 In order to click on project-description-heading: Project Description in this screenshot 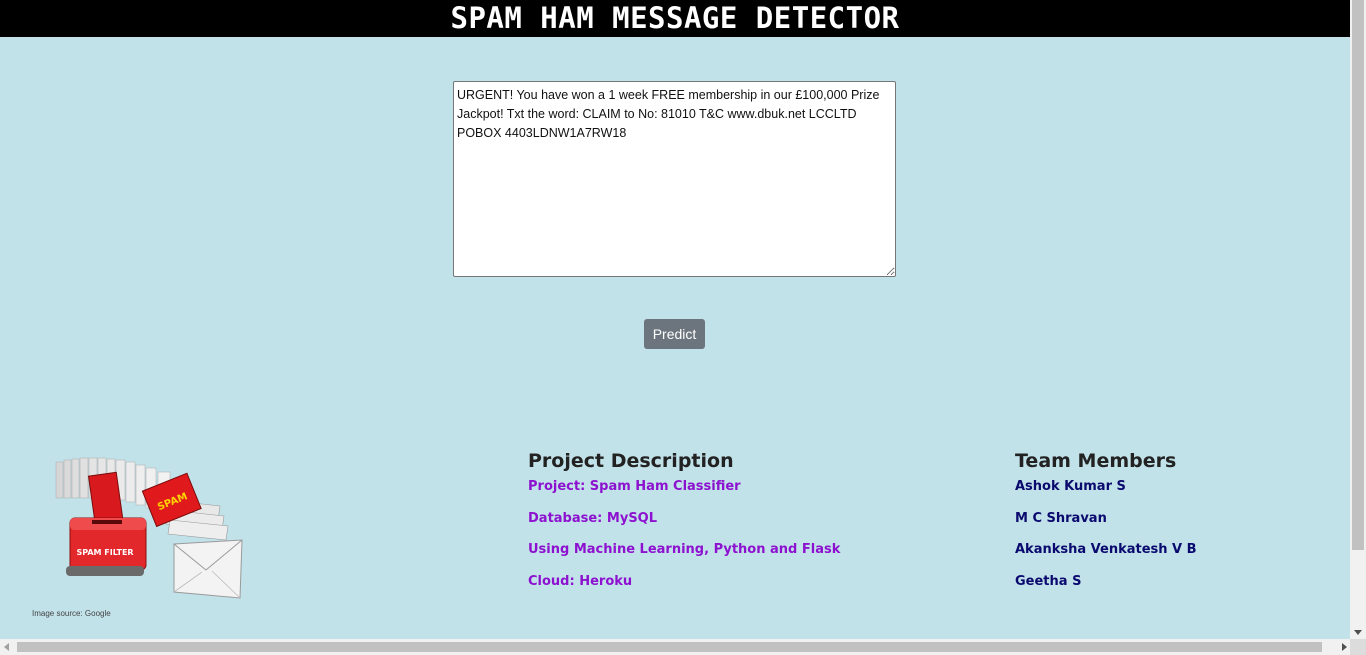, I will do `click(631, 461)`.